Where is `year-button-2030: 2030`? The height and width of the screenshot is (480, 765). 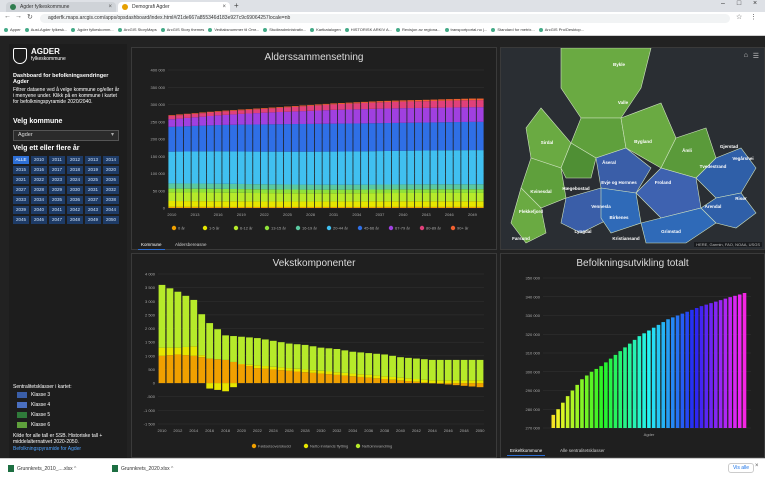 year-button-2030: 2030 is located at coordinates (75, 190).